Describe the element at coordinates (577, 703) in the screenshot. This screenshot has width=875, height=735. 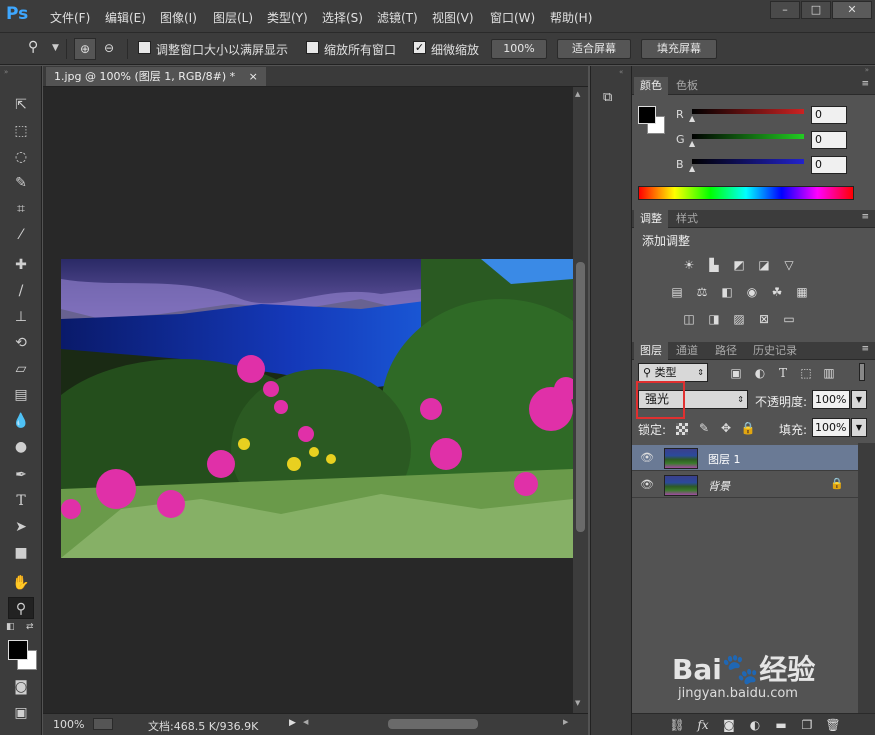
I see `scroll-down-icon: ▼` at that location.